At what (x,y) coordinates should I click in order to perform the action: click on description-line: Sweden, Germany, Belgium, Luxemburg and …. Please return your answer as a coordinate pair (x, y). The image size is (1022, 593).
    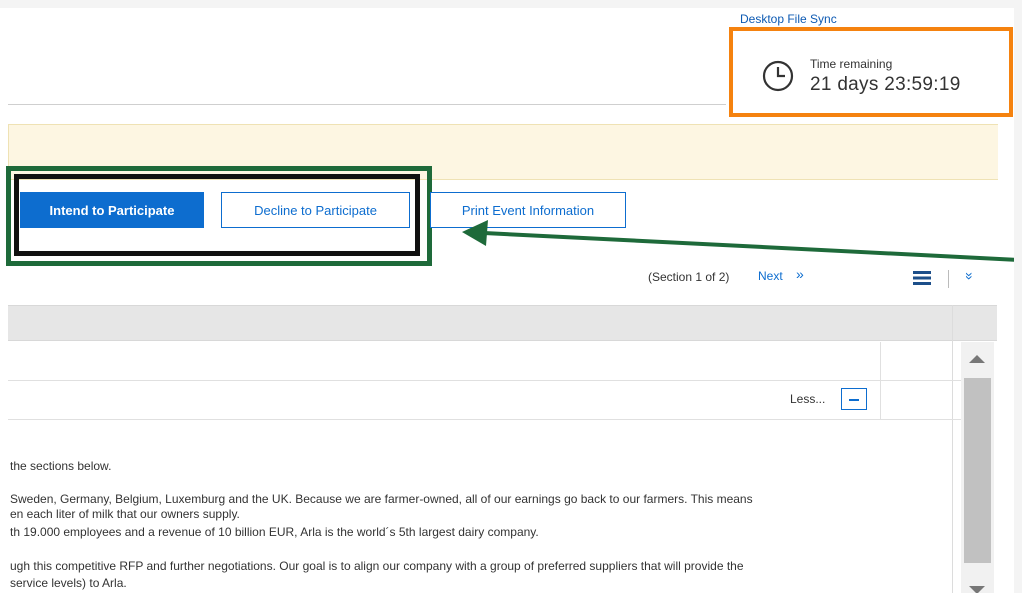
    Looking at the image, I should click on (381, 499).